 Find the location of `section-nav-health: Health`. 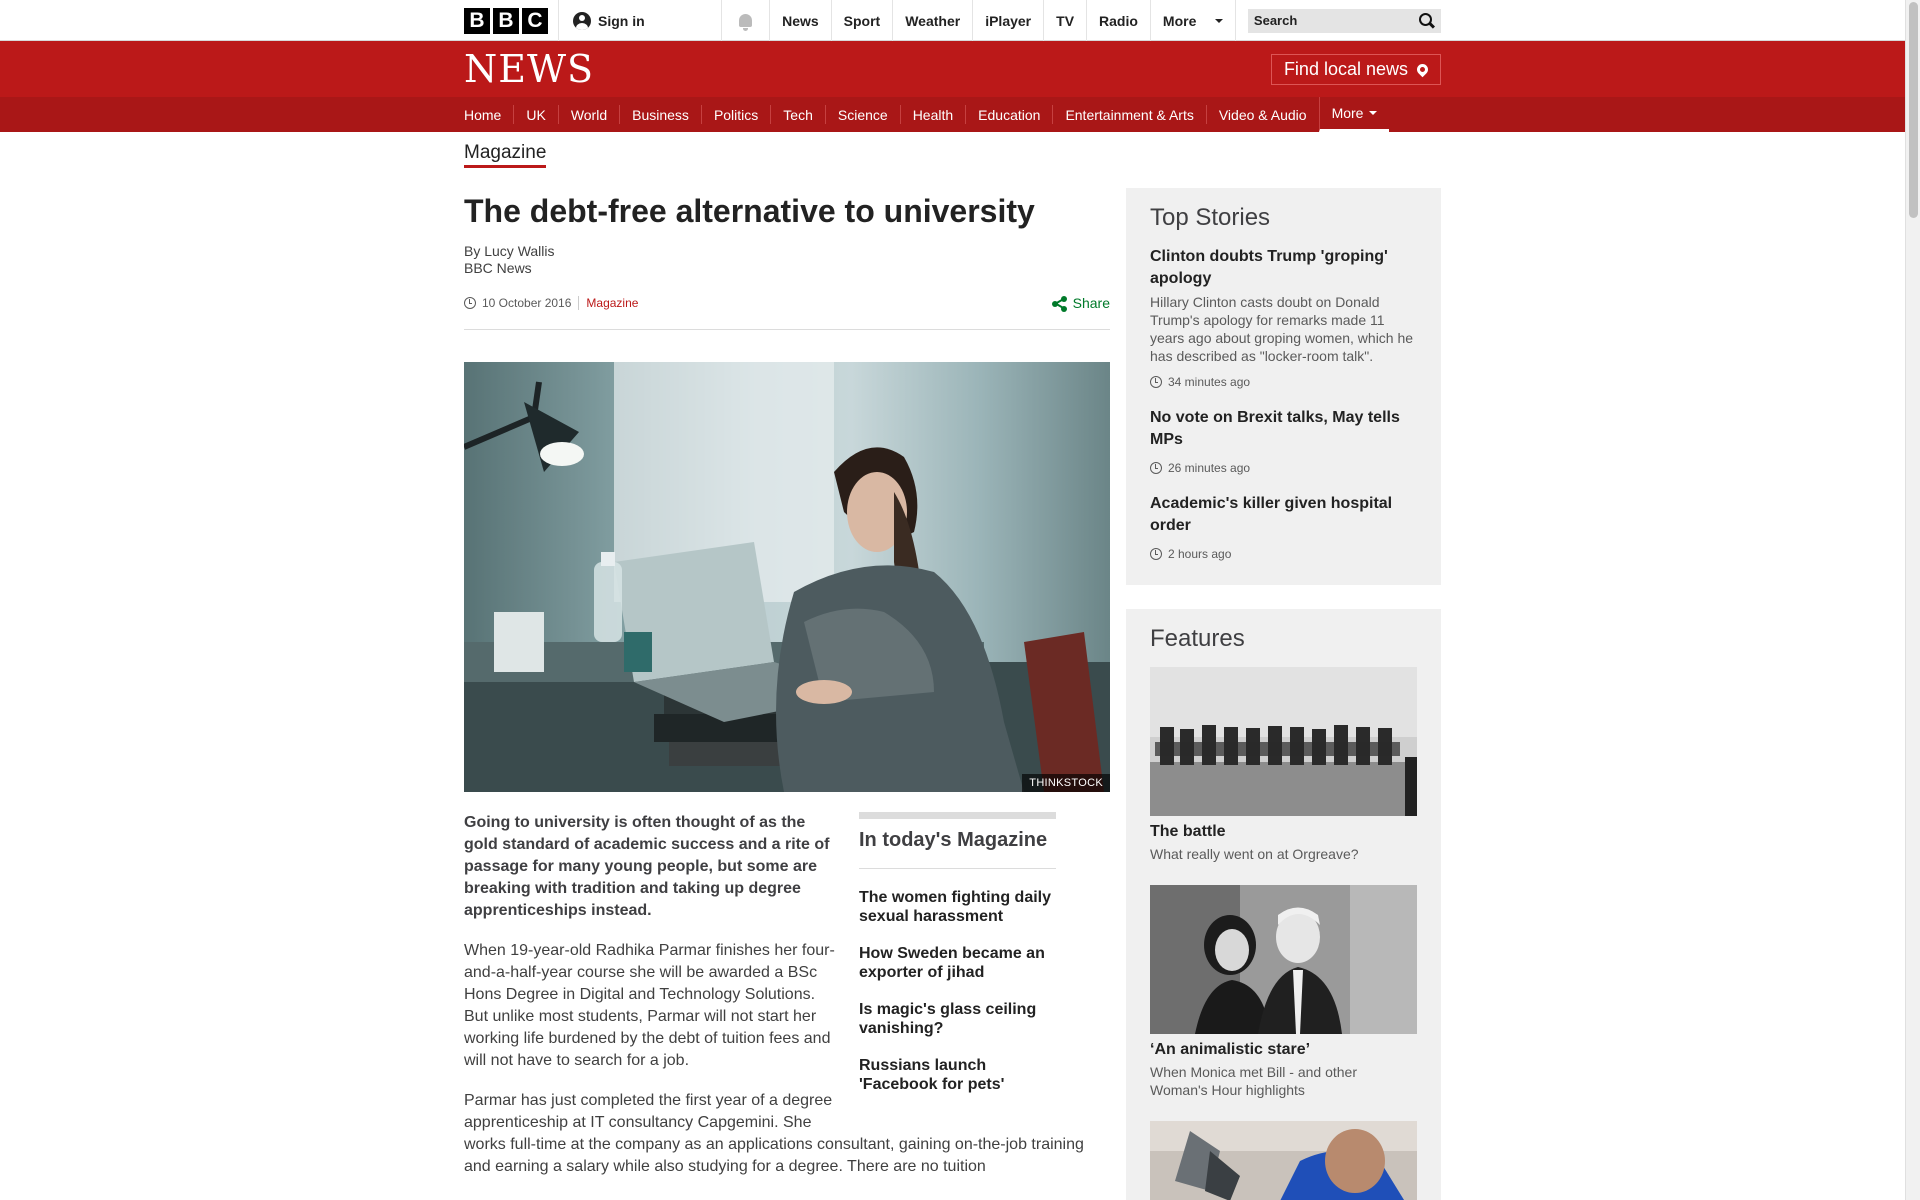

section-nav-health: Health is located at coordinates (932, 114).